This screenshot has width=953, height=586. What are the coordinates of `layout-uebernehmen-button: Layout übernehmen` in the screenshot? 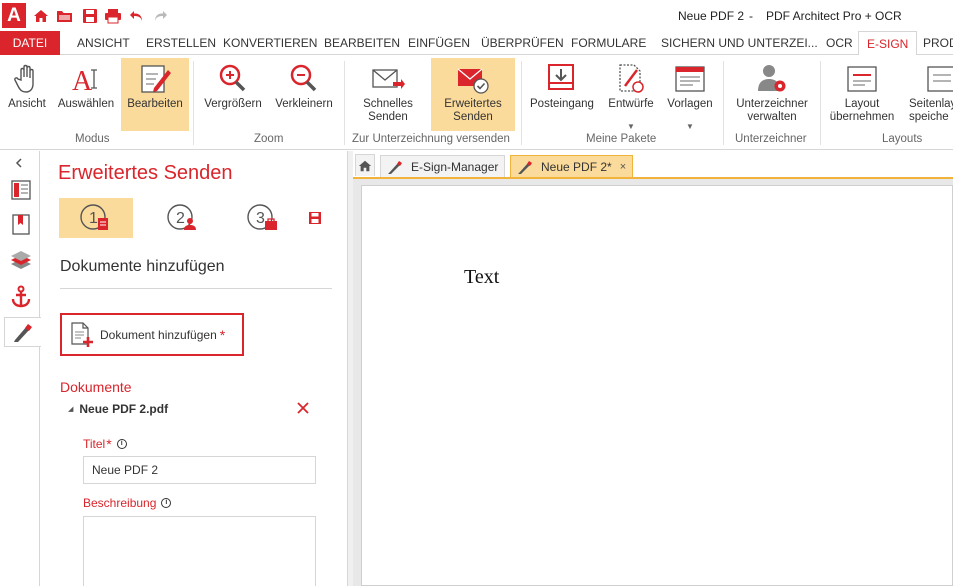 It's located at (862, 94).